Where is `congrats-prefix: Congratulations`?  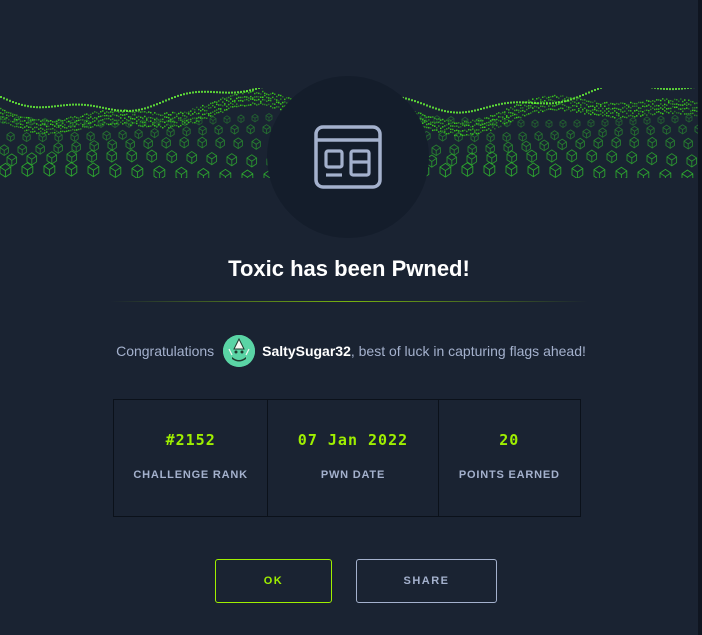
congrats-prefix: Congratulations is located at coordinates (165, 351).